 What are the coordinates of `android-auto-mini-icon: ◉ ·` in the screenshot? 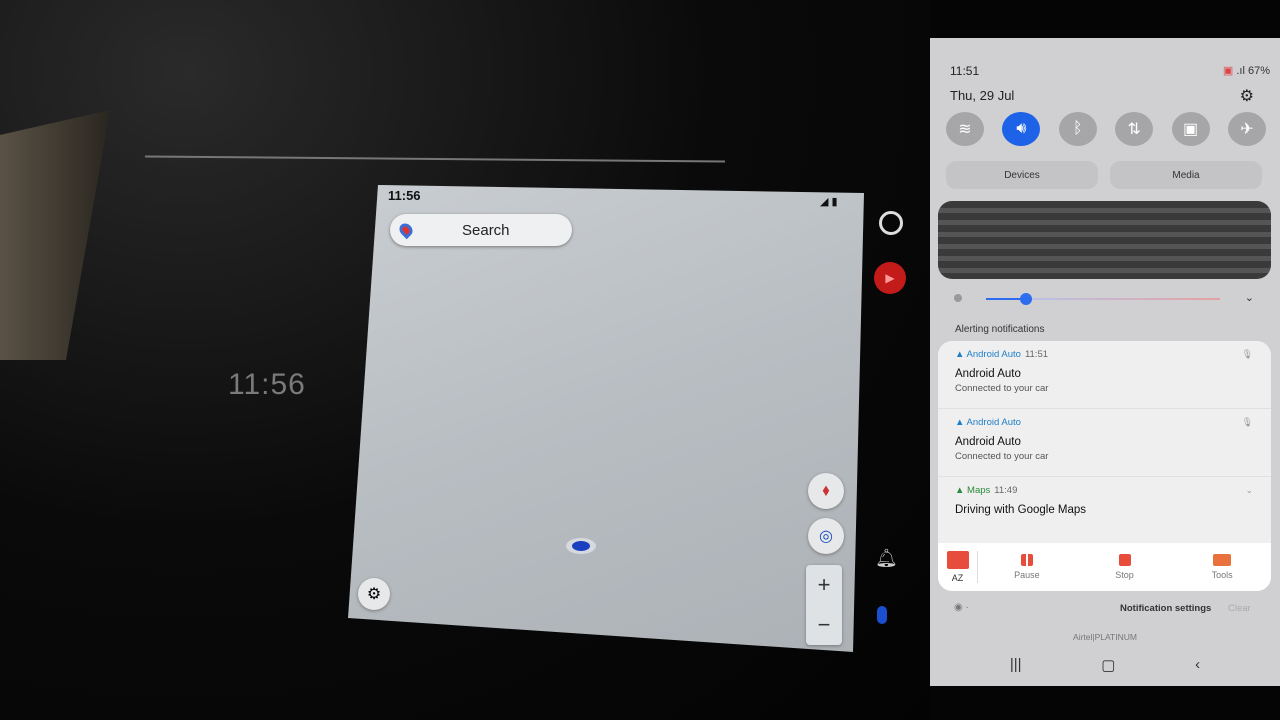 It's located at (961, 607).